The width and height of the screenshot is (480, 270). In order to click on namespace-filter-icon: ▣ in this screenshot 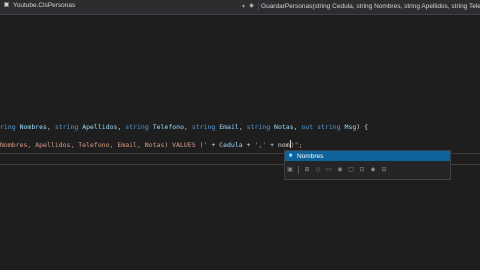, I will do `click(290, 170)`.